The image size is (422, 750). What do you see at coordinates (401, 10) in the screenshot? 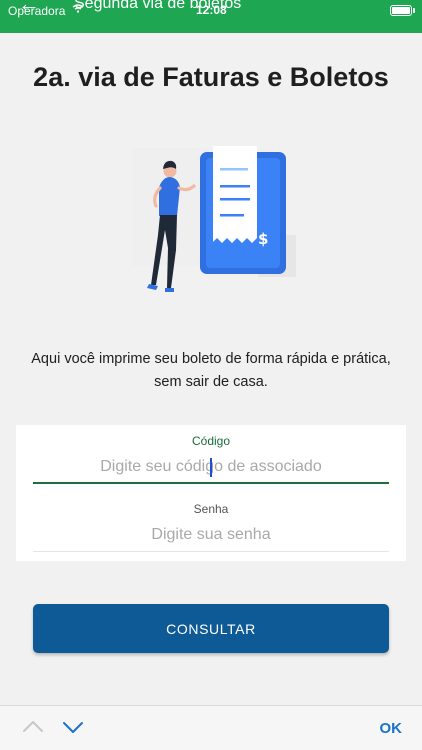
I see `battery-icon` at bounding box center [401, 10].